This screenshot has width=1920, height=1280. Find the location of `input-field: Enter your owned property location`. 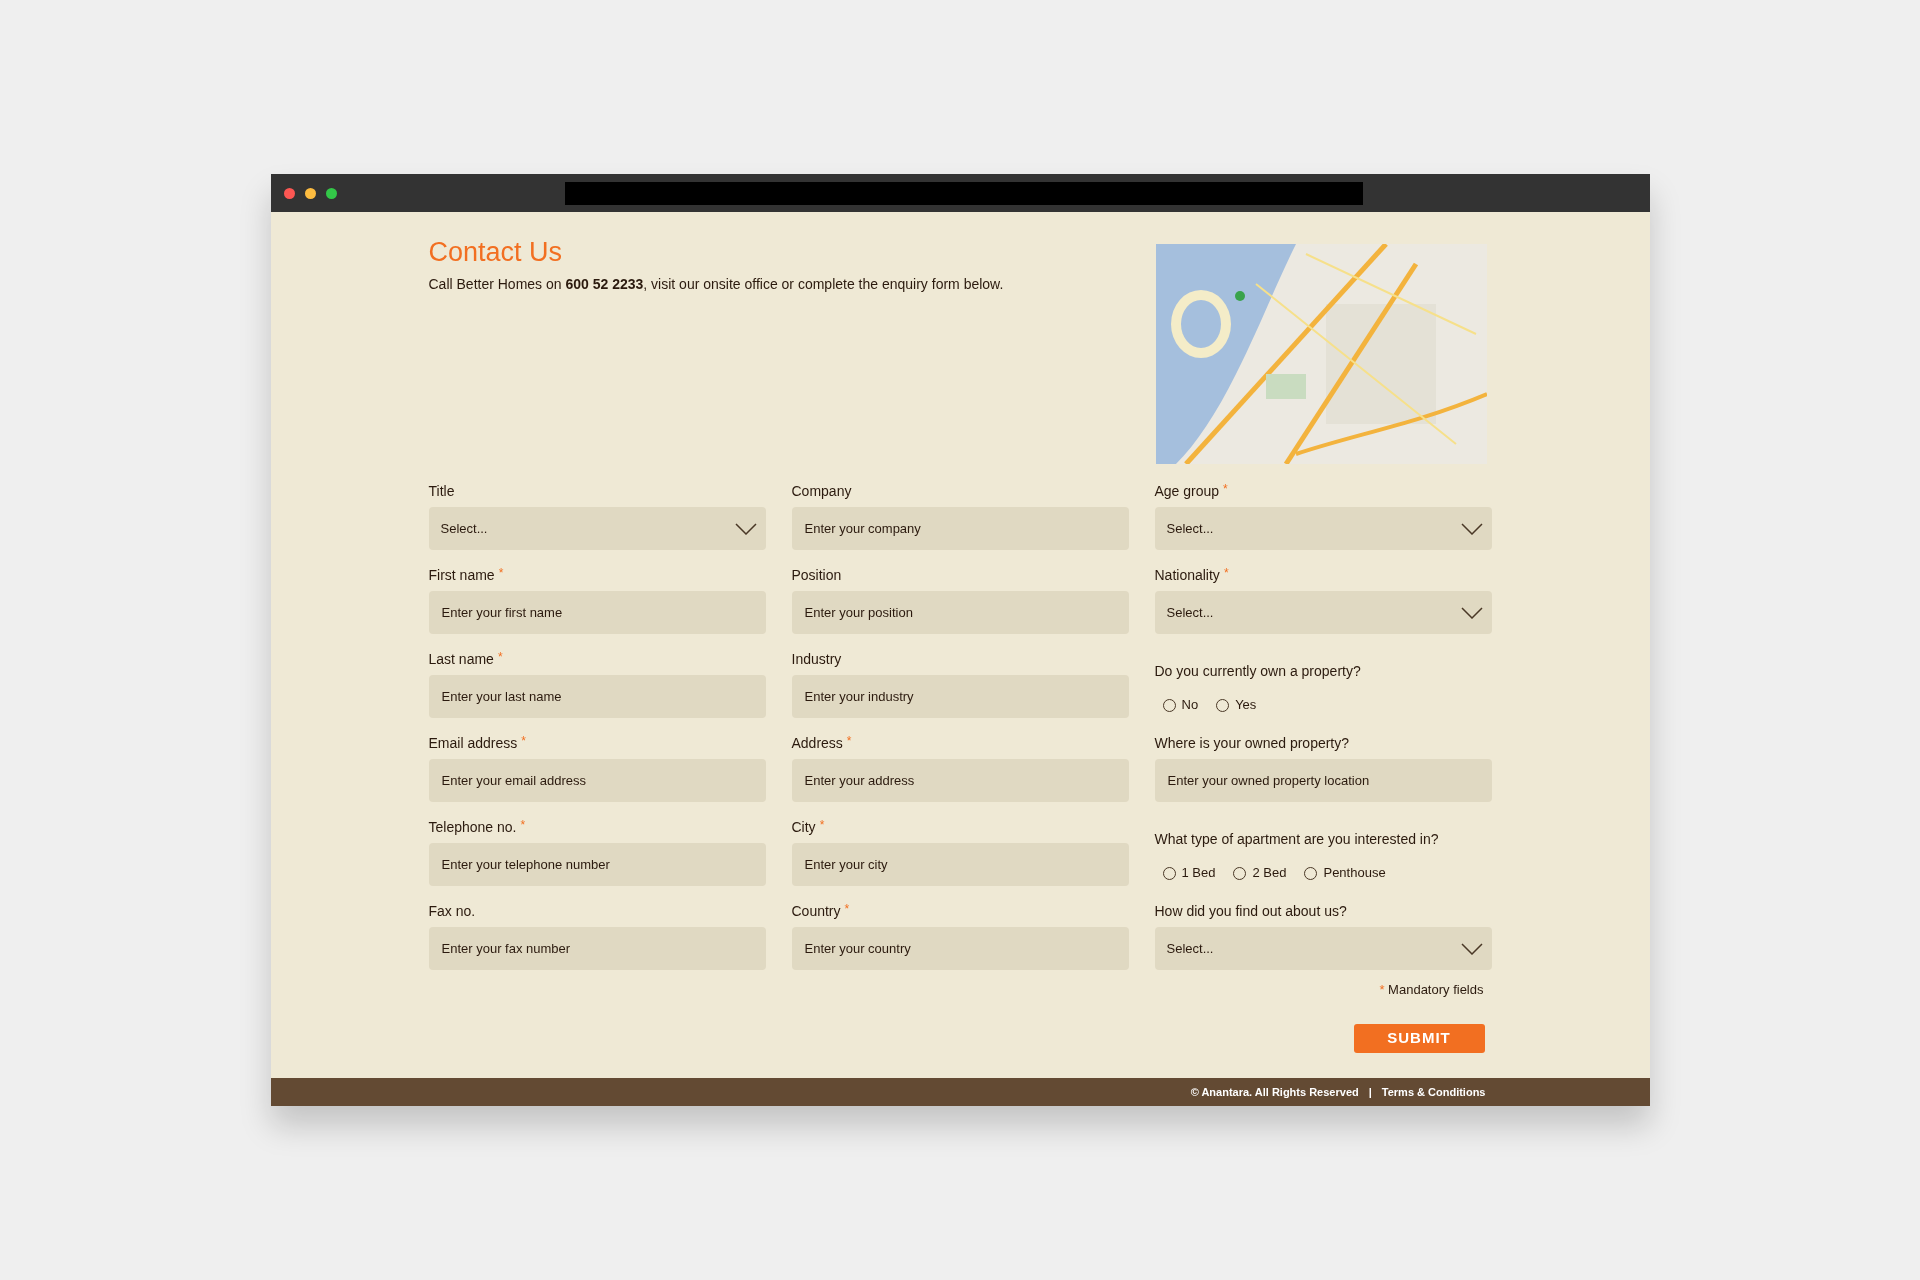

input-field: Enter your owned property location is located at coordinates (1323, 780).